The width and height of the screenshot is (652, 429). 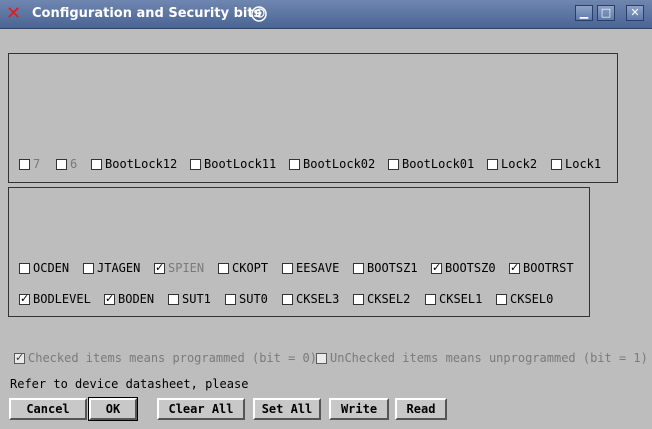 I want to click on clear-all-button: Clear All, so click(x=201, y=409).